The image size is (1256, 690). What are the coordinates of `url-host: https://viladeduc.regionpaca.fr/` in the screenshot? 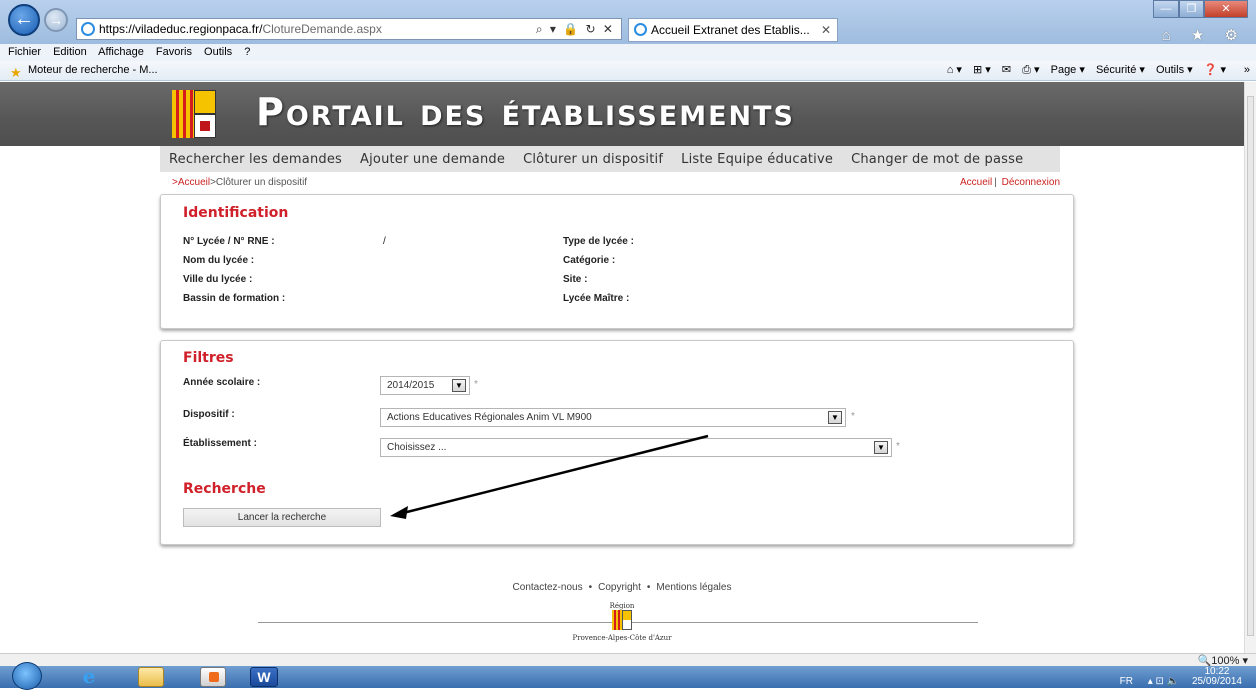 It's located at (181, 29).